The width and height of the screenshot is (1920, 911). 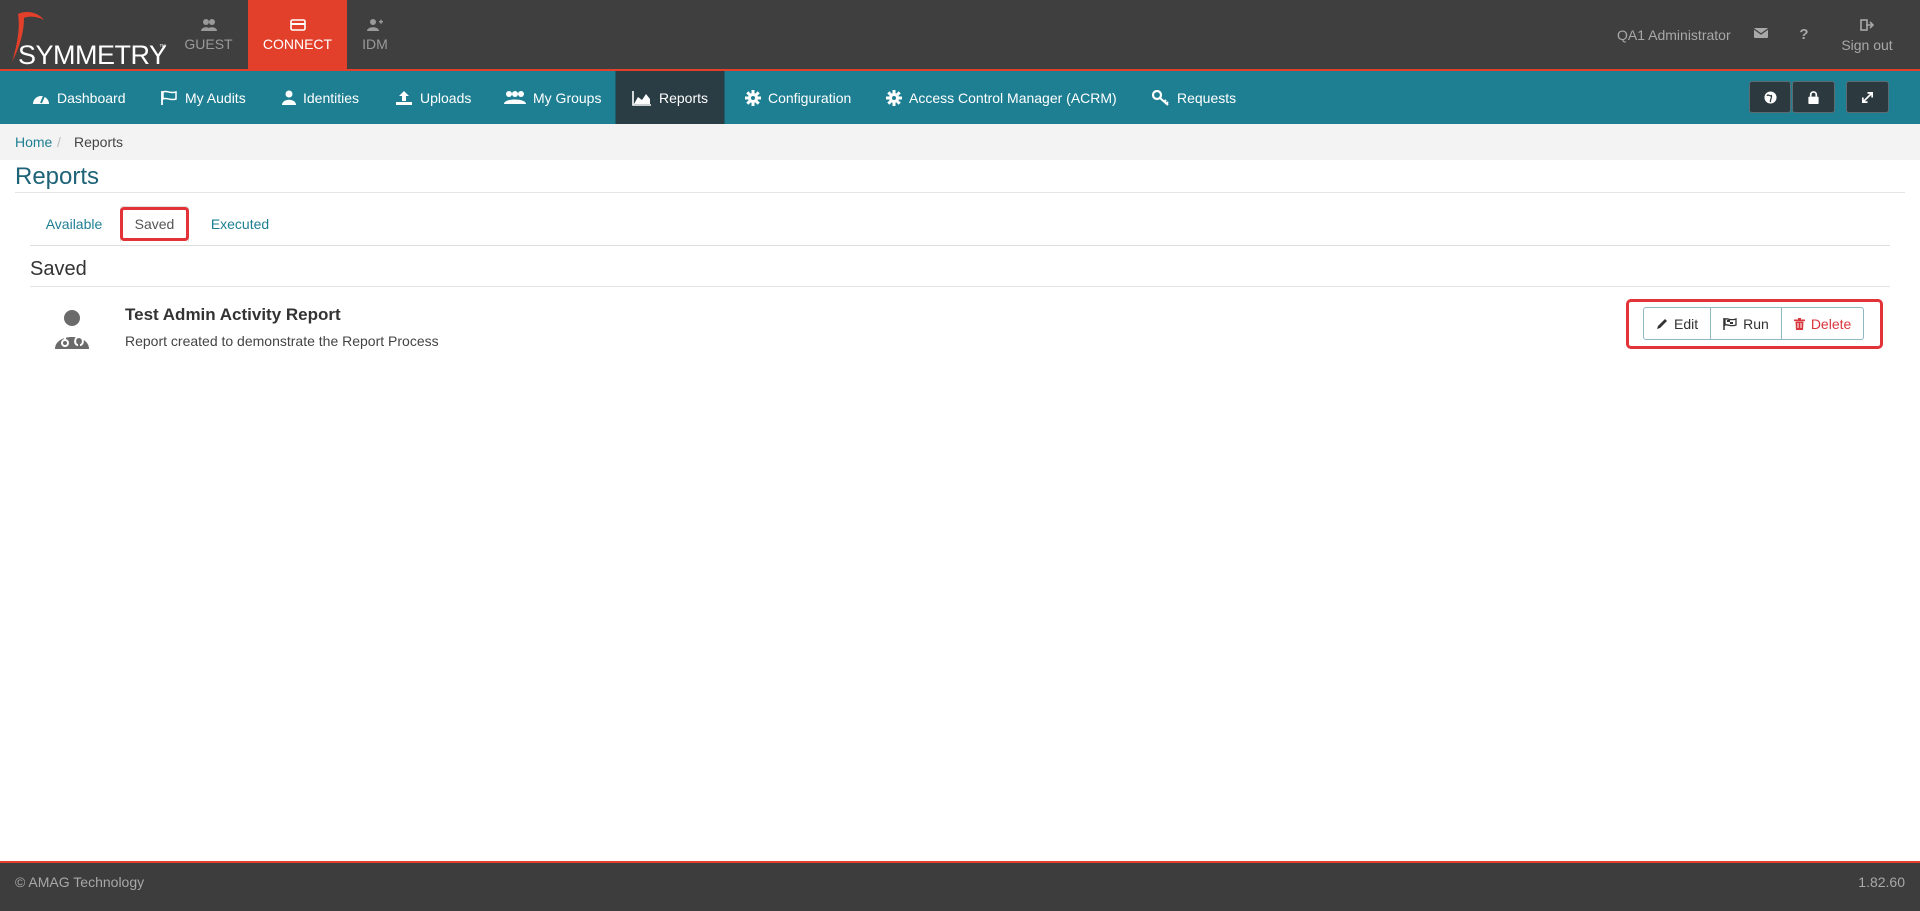 I want to click on sign-out-icon, so click(x=1867, y=25).